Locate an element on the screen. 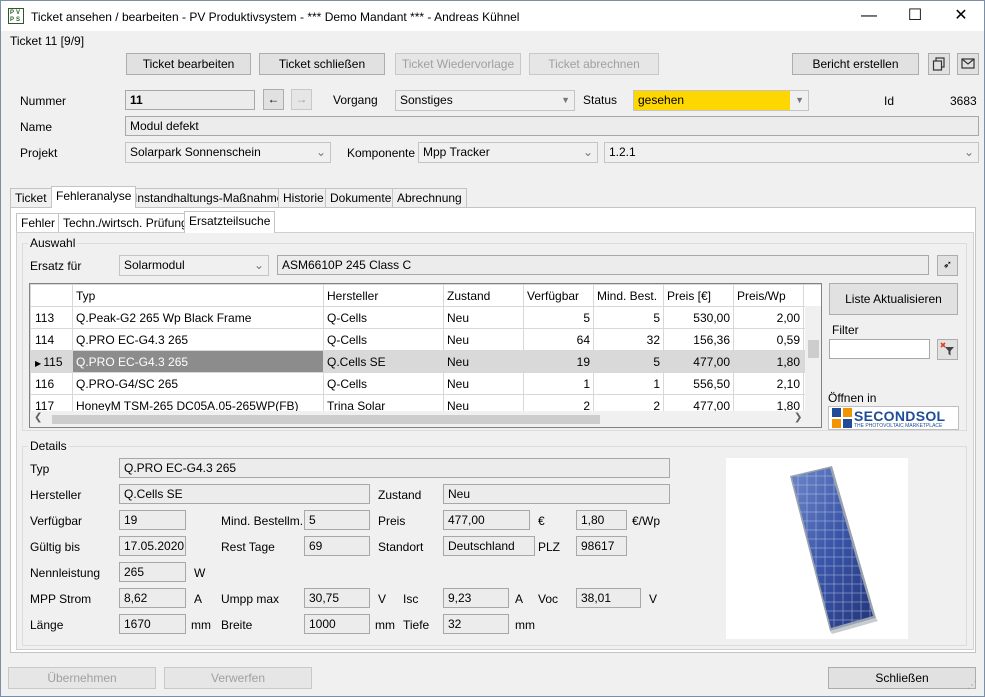 Image resolution: width=985 pixels, height=697 pixels. close-ticket-button: Ticket schließen is located at coordinates (322, 64).